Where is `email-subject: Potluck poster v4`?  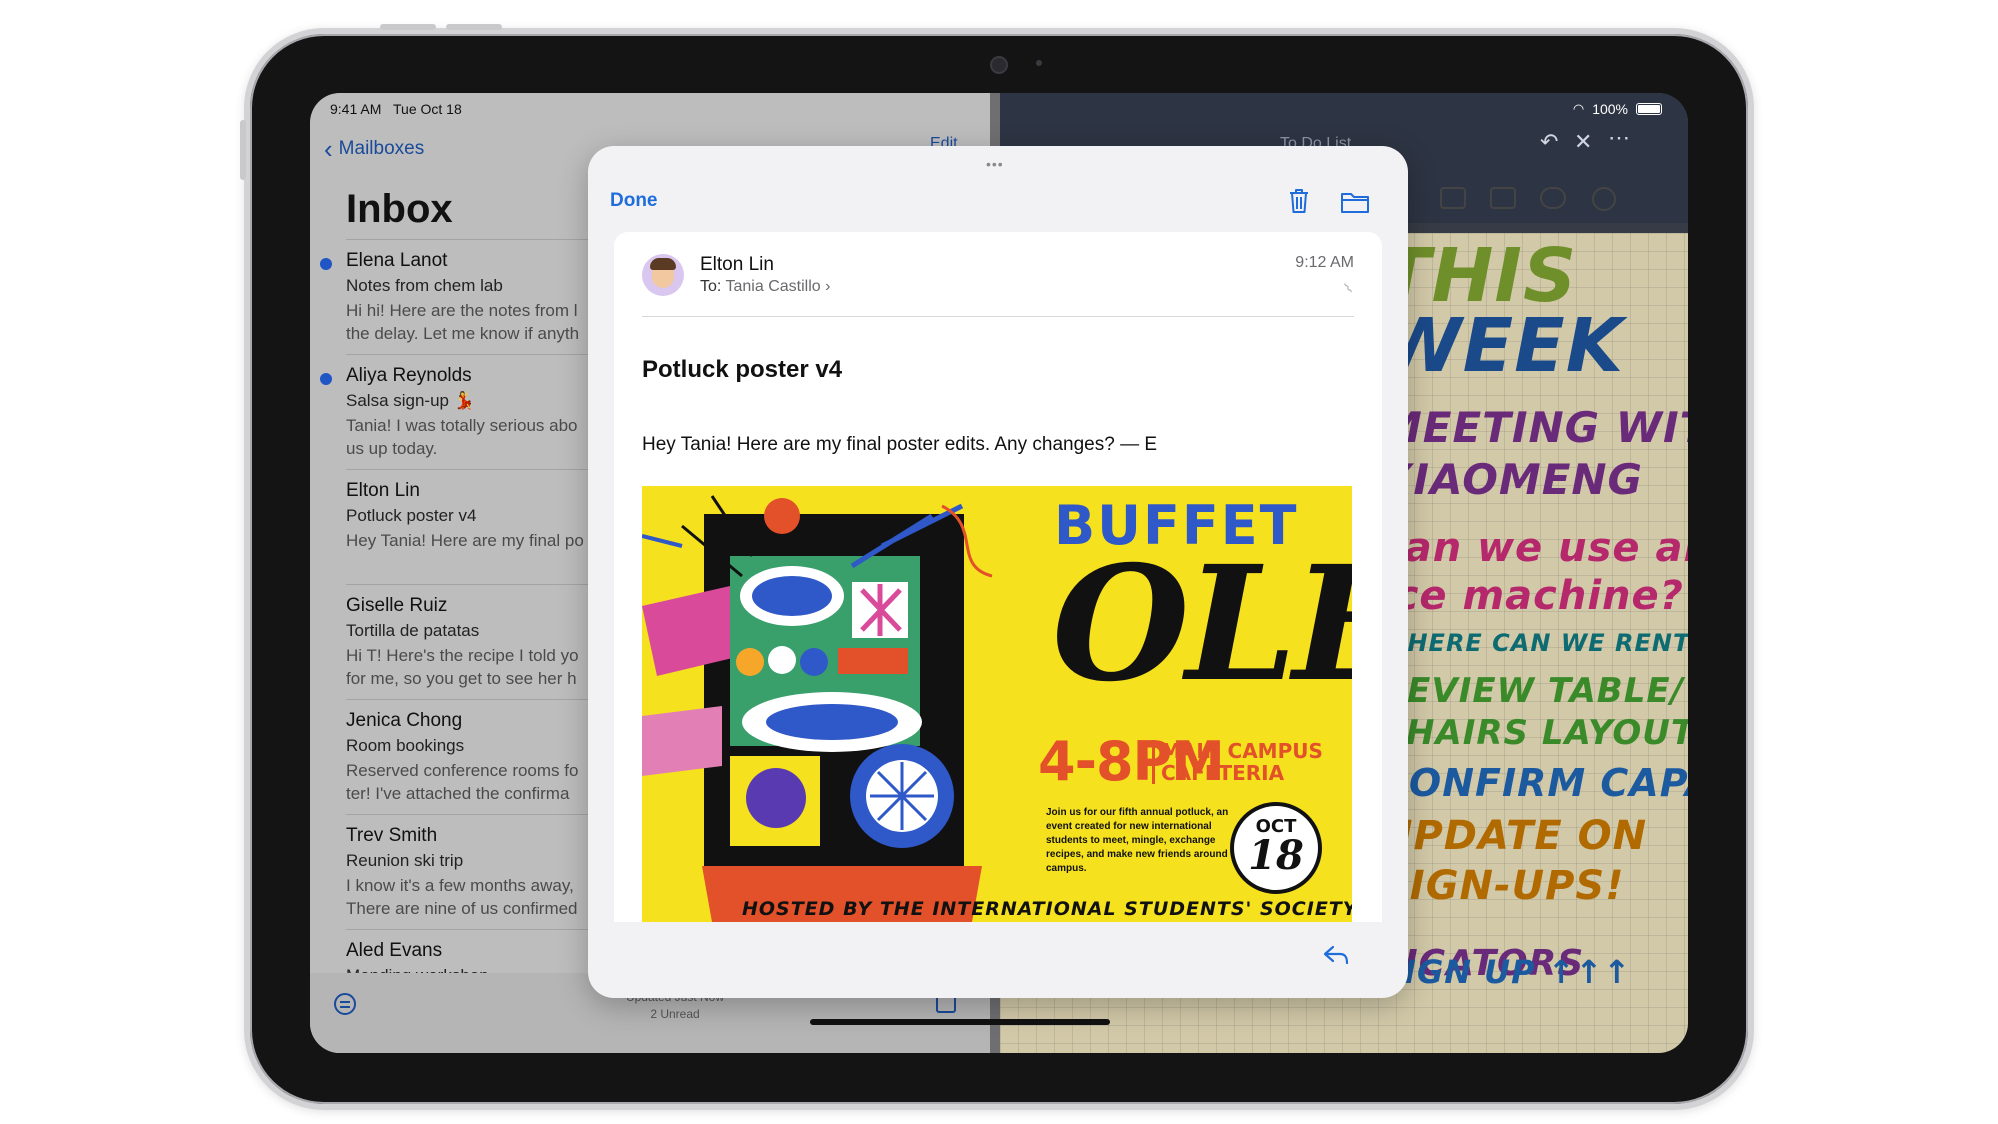 email-subject: Potluck poster v4 is located at coordinates (742, 369).